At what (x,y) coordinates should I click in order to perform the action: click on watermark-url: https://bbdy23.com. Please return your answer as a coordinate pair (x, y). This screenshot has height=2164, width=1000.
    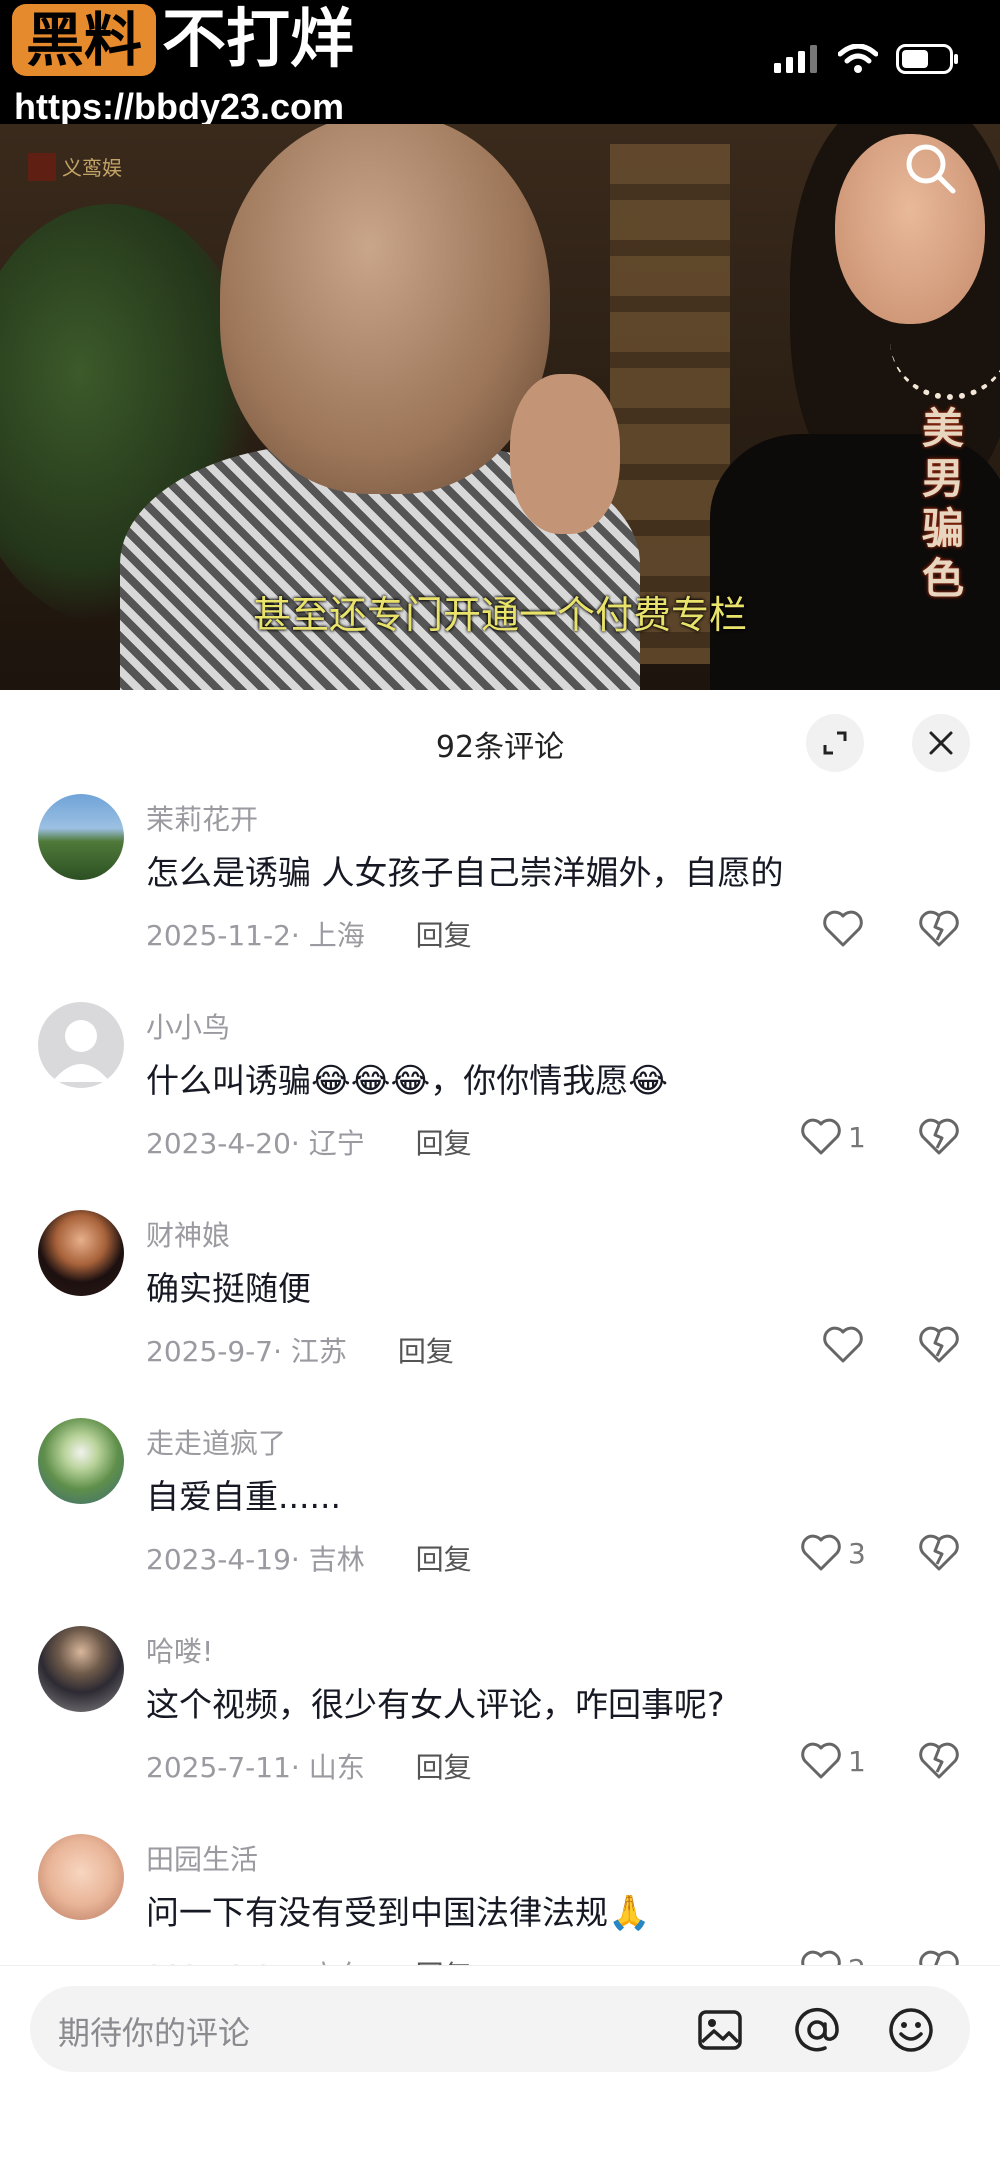
    Looking at the image, I should click on (179, 106).